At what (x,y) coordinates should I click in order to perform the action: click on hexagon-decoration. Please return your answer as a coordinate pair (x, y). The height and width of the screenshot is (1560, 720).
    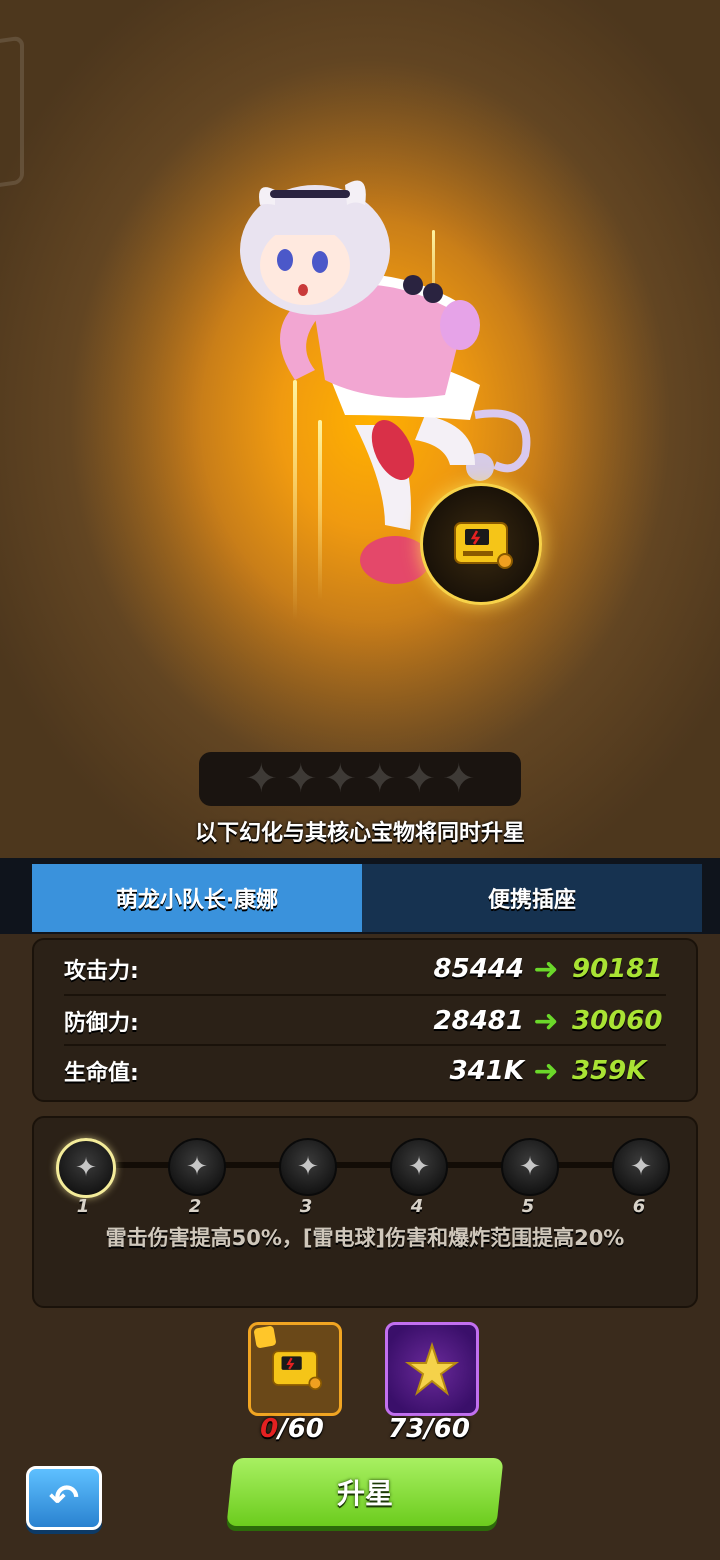
    Looking at the image, I should click on (12, 114).